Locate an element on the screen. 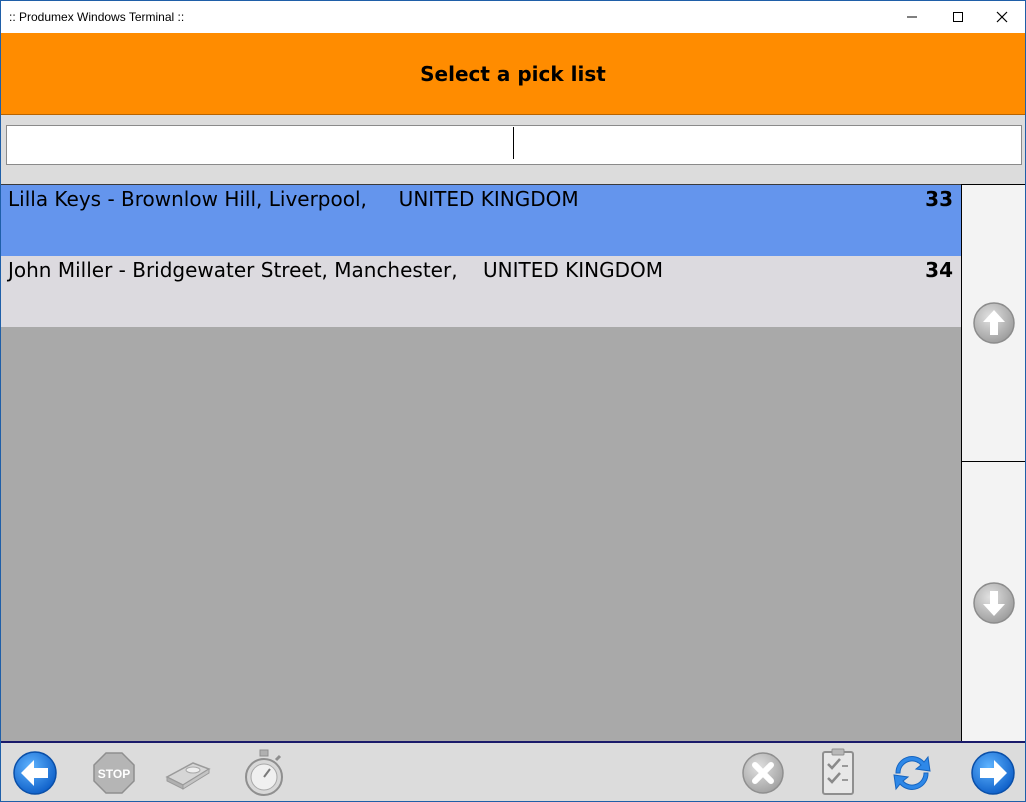  stop-label: STOP is located at coordinates (114, 774).